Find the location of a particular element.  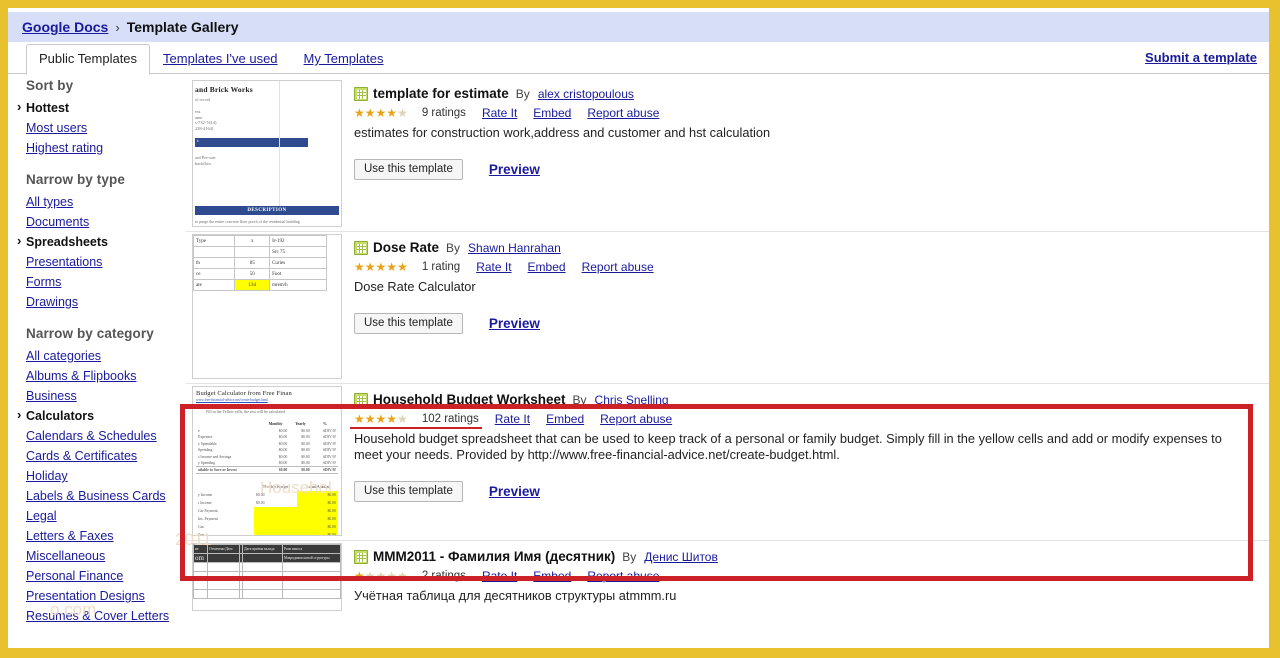

sidebar-item-albums-flipbooks: Albums & Flipbooks is located at coordinates (106, 376).